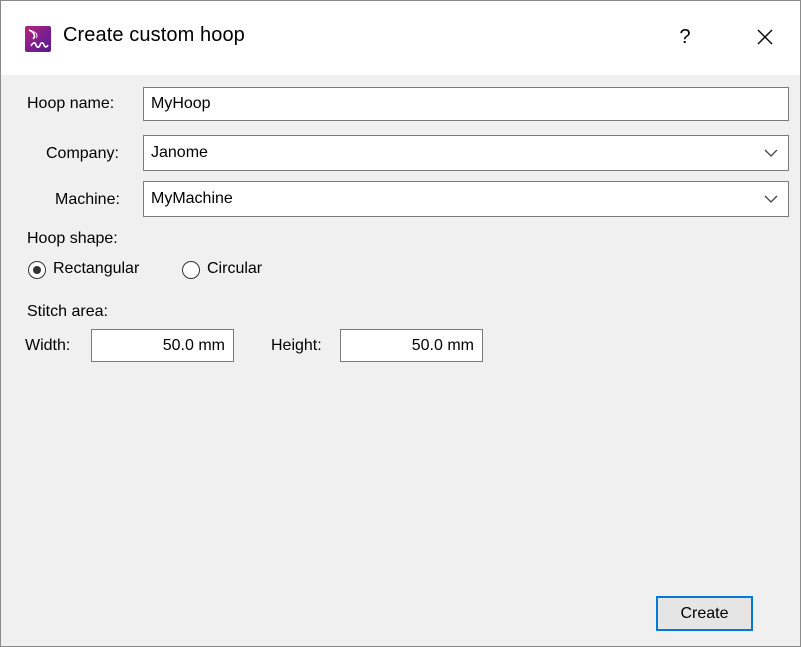 The height and width of the screenshot is (647, 801). Describe the element at coordinates (191, 270) in the screenshot. I see `circular-radio` at that location.